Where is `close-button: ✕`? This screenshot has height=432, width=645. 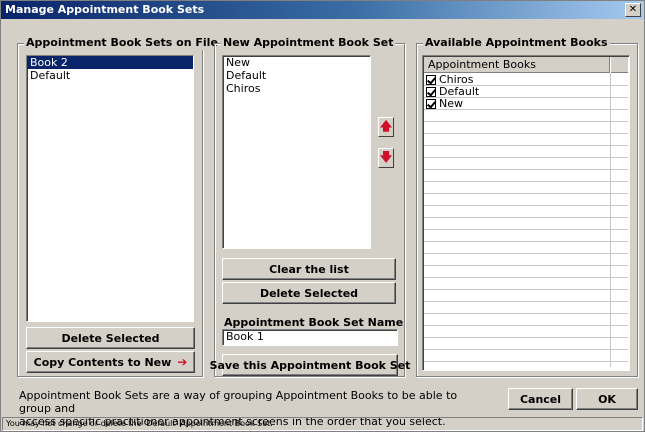
close-button: ✕ is located at coordinates (633, 10).